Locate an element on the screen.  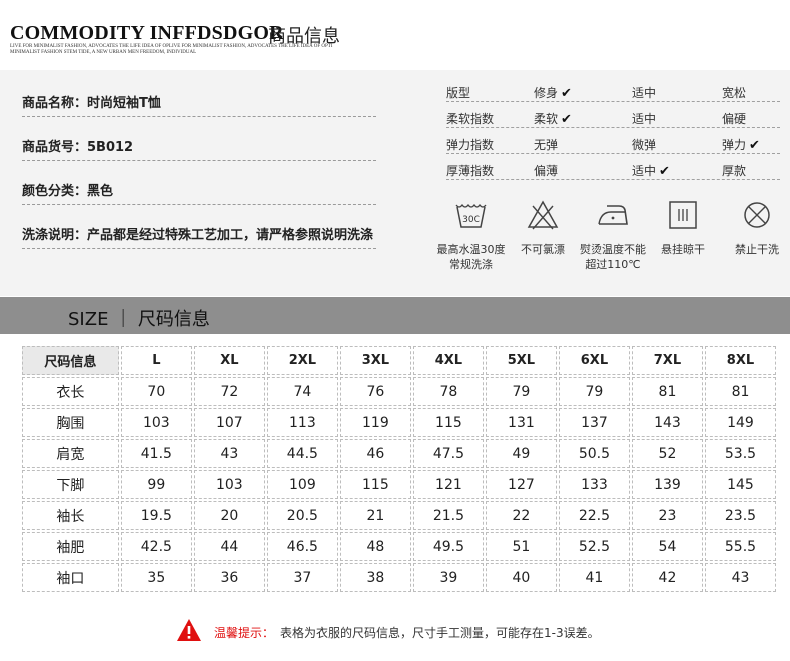
attribute-label: 版型 is located at coordinates (458, 93).